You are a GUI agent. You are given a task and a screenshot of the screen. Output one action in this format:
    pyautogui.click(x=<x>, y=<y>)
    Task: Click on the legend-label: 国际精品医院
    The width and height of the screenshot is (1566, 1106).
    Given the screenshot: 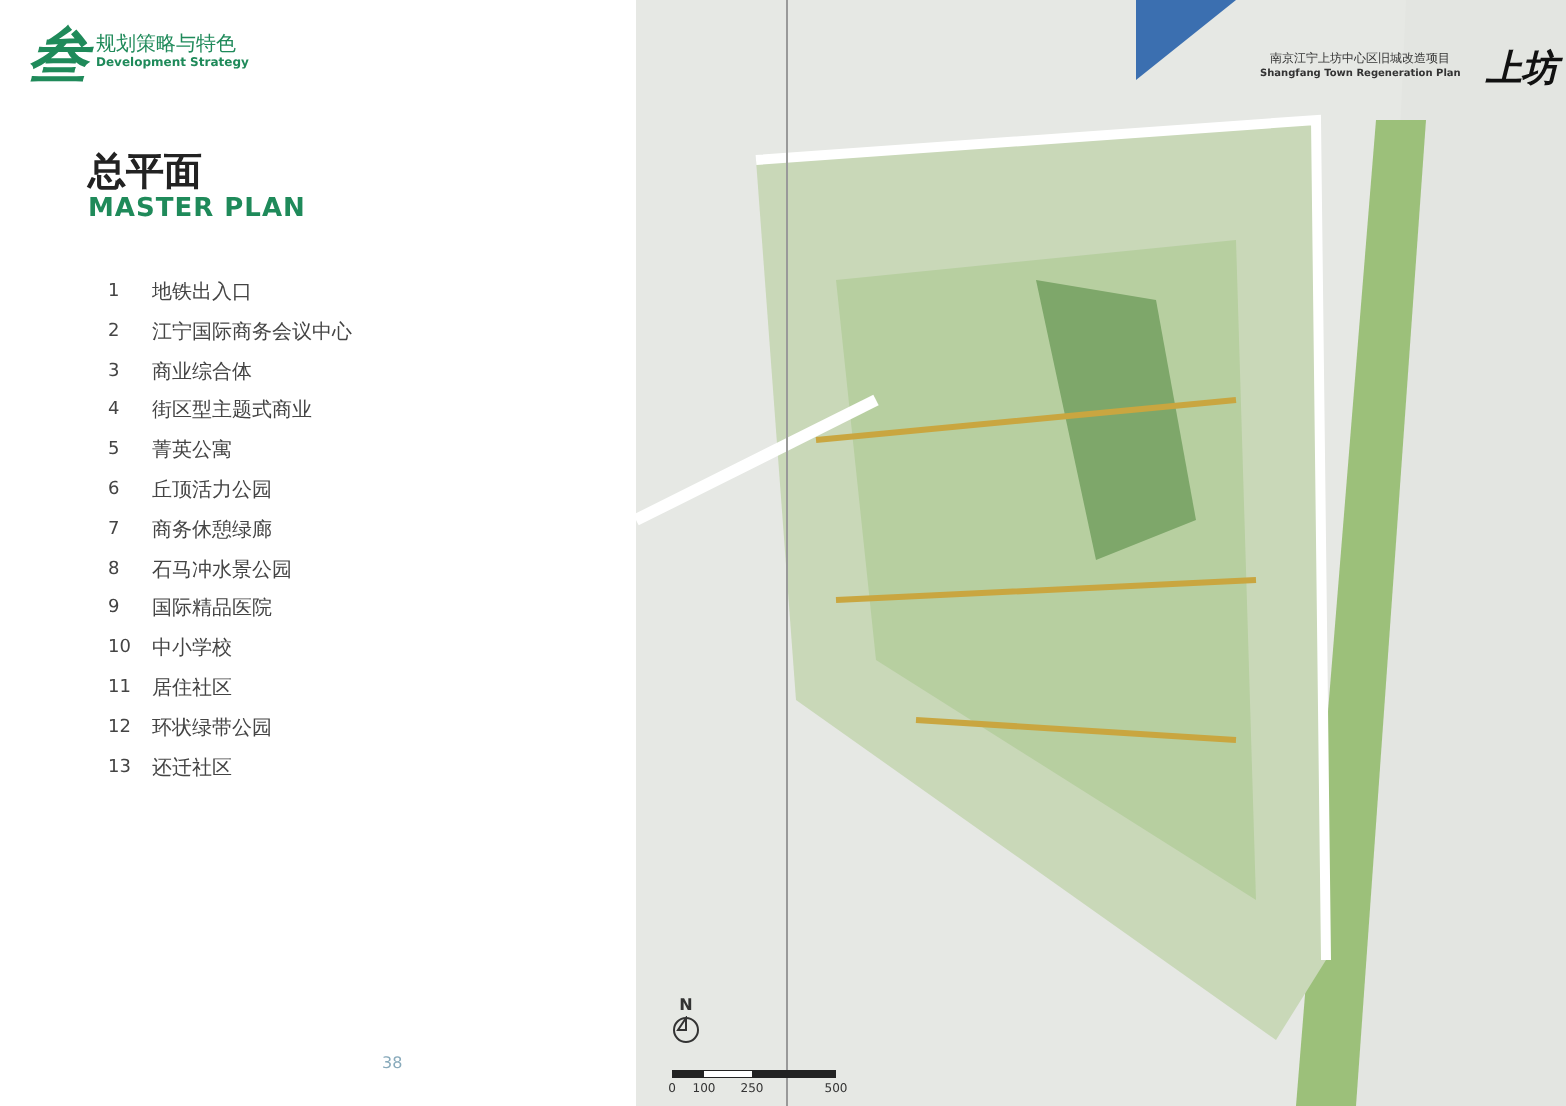 What is the action you would take?
    pyautogui.click(x=212, y=609)
    